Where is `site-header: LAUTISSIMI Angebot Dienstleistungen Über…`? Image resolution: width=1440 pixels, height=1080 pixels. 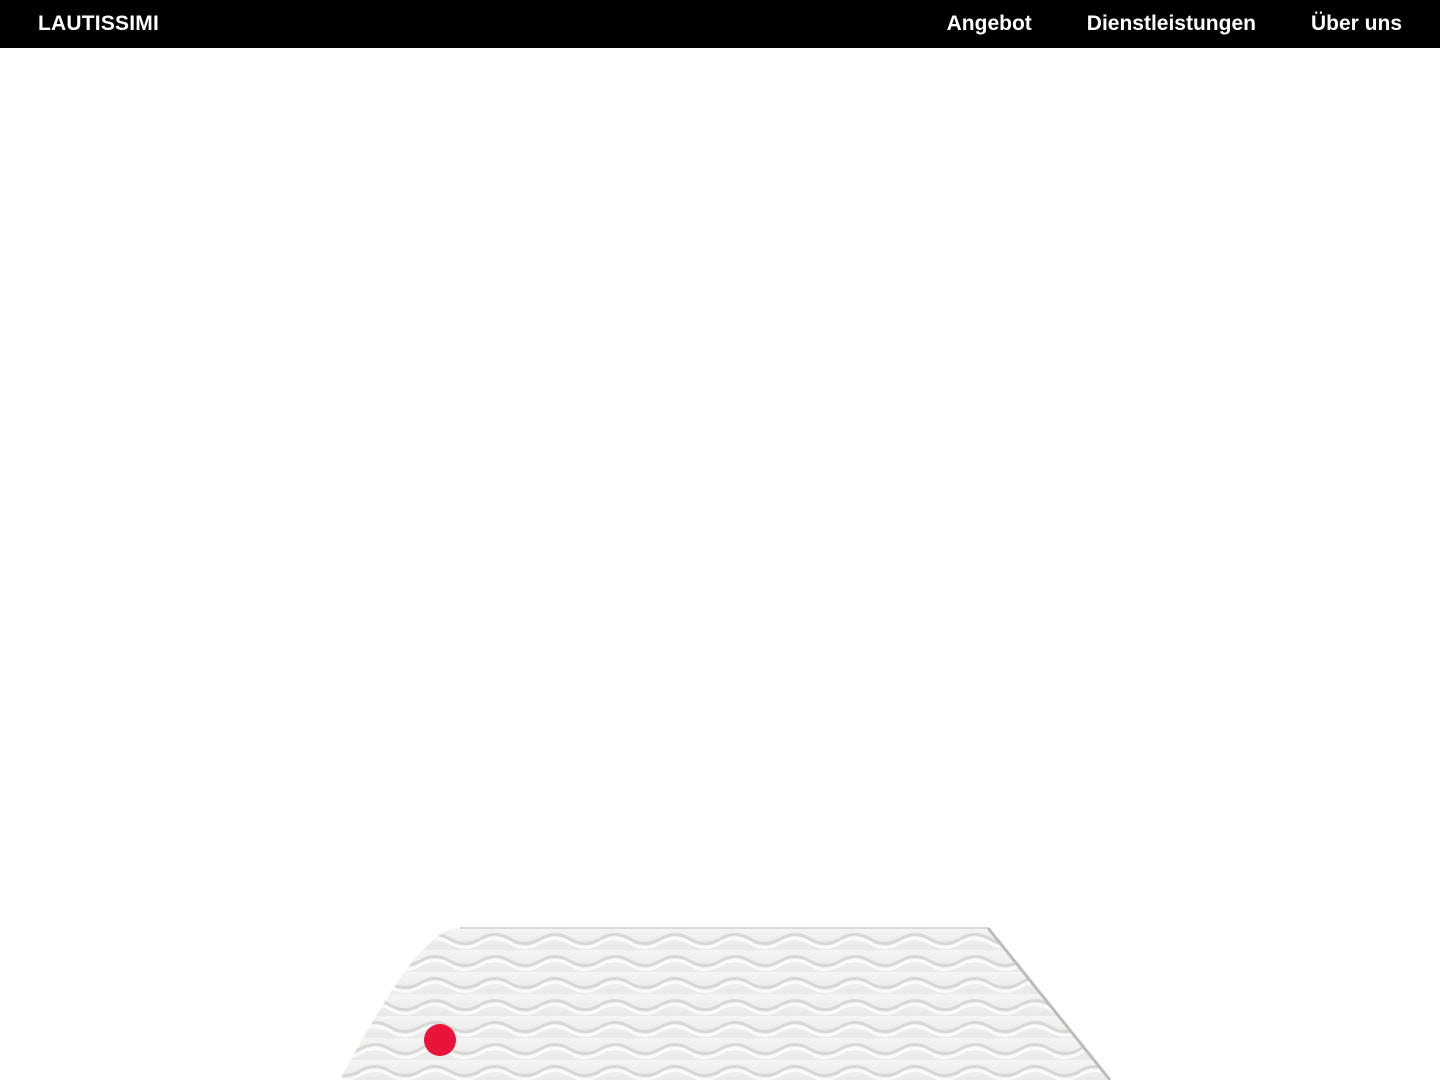 site-header: LAUTISSIMI Angebot Dienstleistungen Über… is located at coordinates (720, 24).